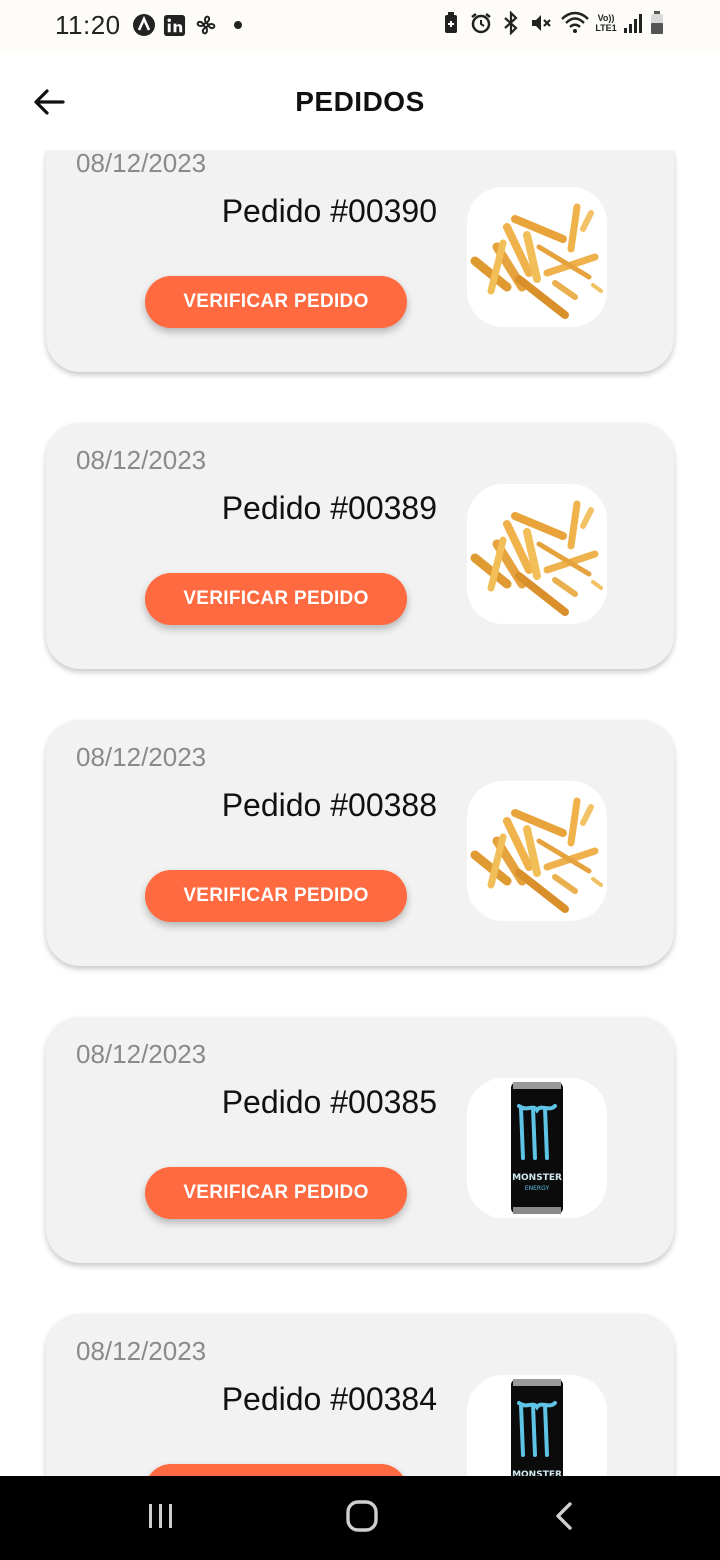 This screenshot has width=720, height=1560. I want to click on system-nav-bar, so click(360, 1518).